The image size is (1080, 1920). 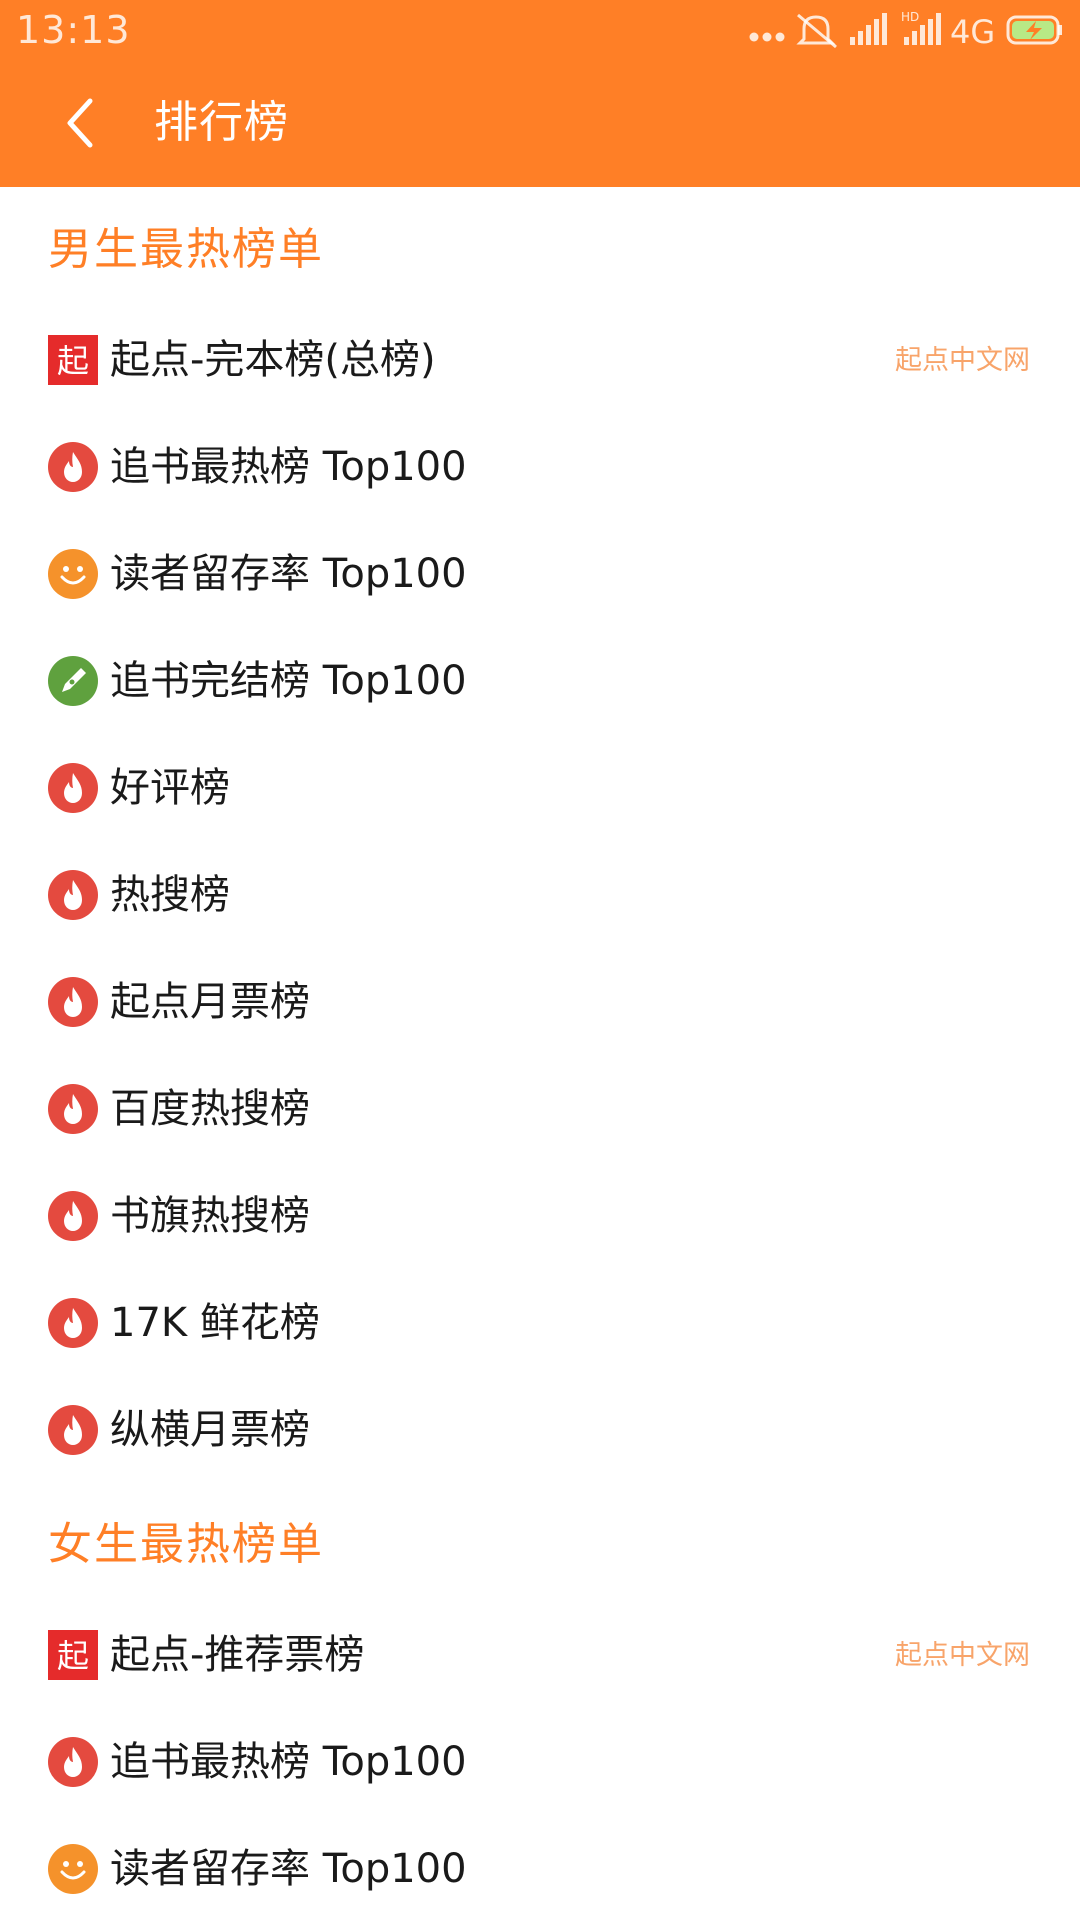 I want to click on list-item-label: 起点-完本榜(总榜), so click(x=273, y=360).